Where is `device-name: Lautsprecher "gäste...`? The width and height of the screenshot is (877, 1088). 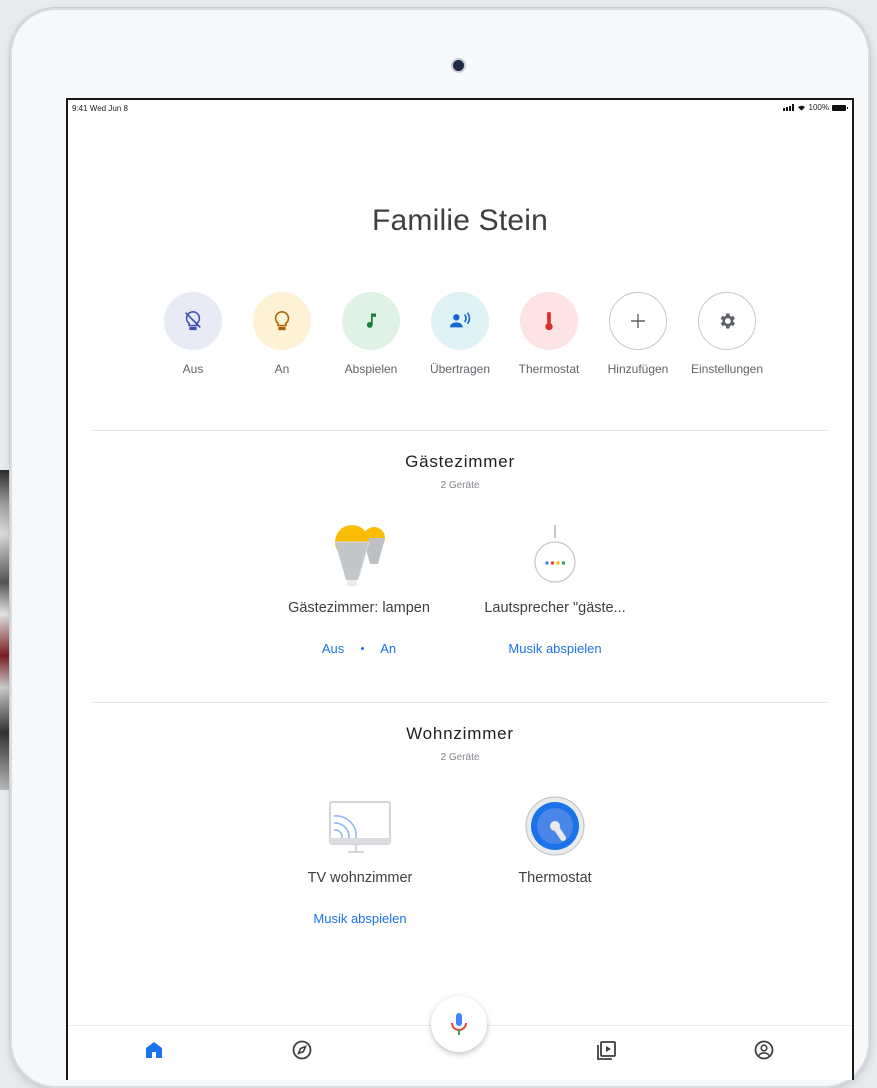
device-name: Lautsprecher "gäste... is located at coordinates (555, 608).